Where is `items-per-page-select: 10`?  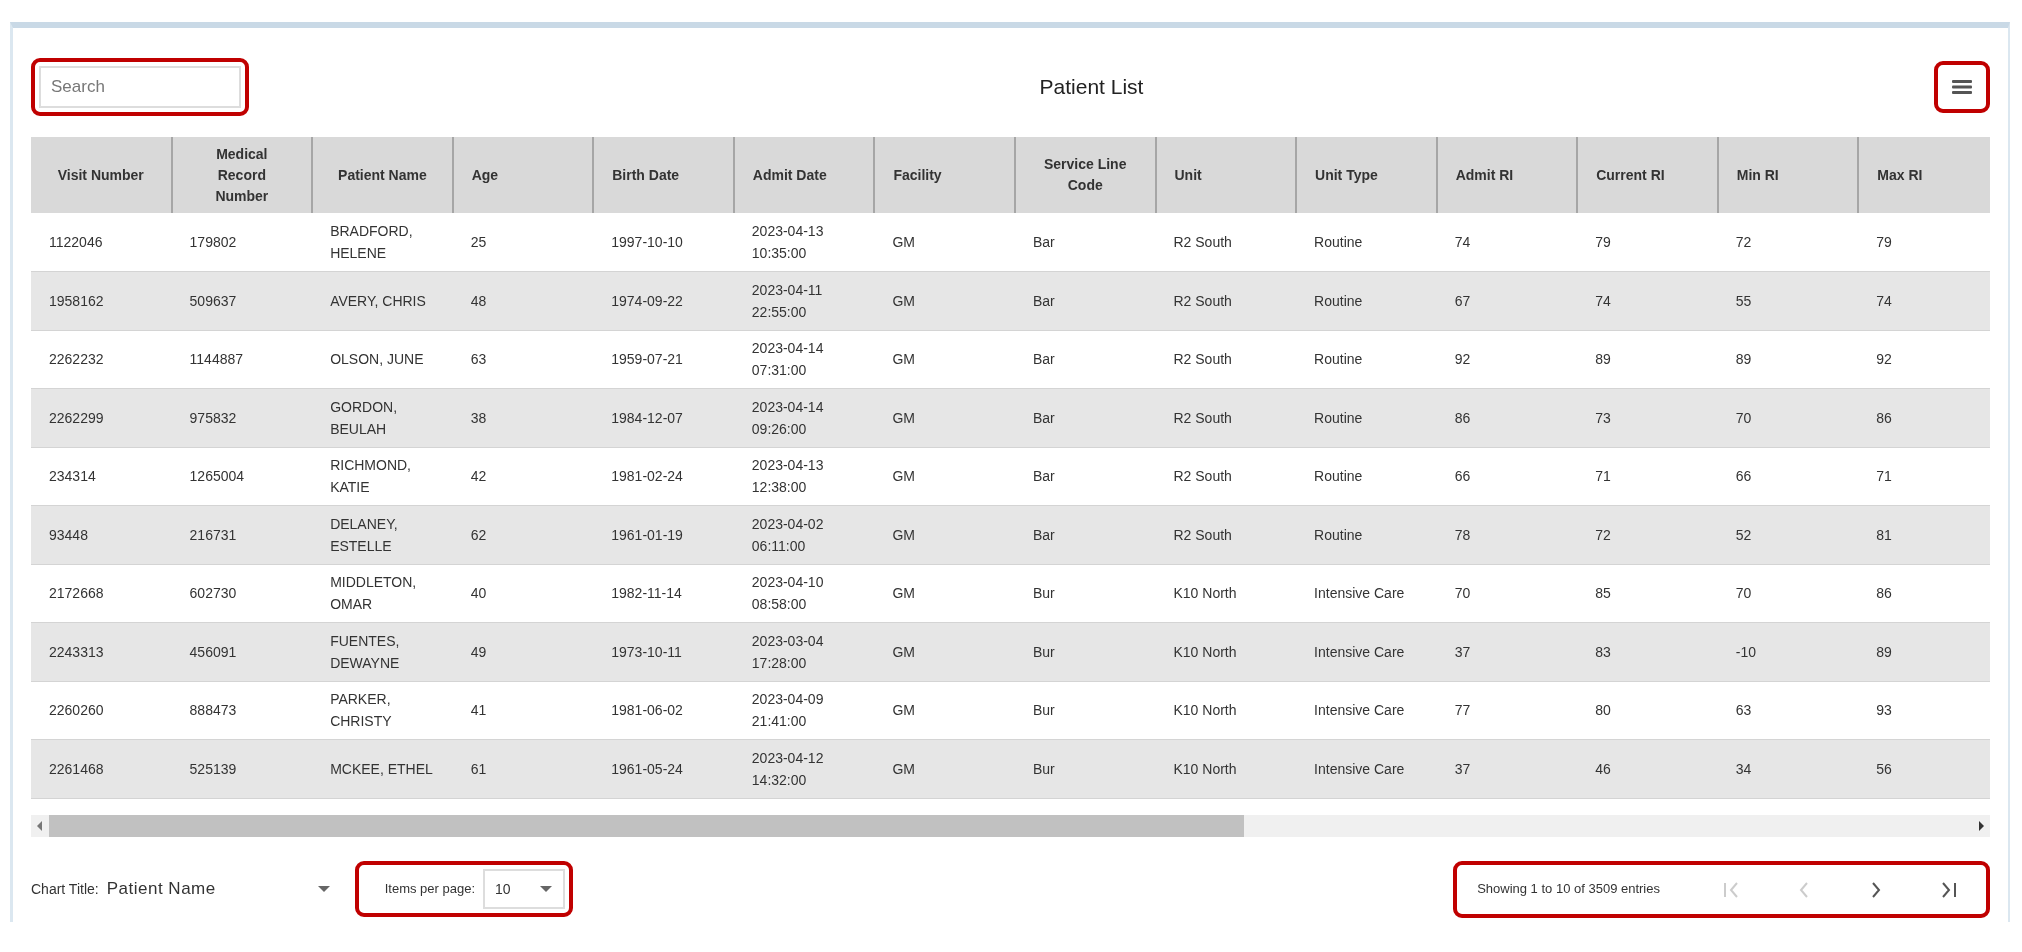 items-per-page-select: 10 is located at coordinates (524, 889).